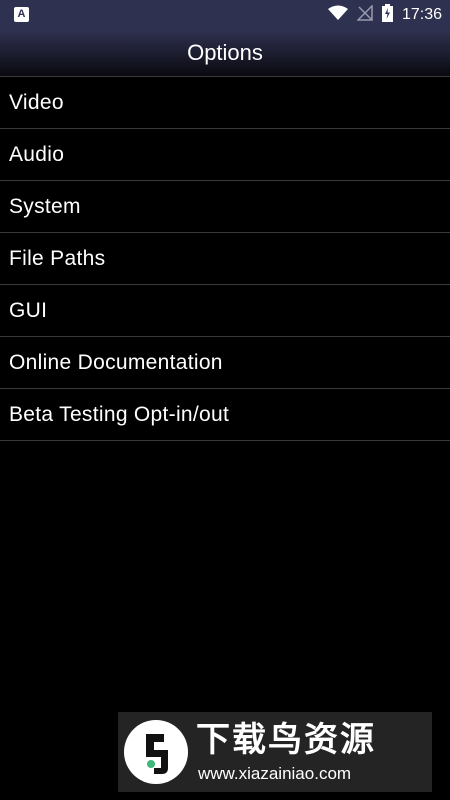 This screenshot has height=800, width=450. I want to click on watermark-title: 下载鸟资源, so click(286, 740).